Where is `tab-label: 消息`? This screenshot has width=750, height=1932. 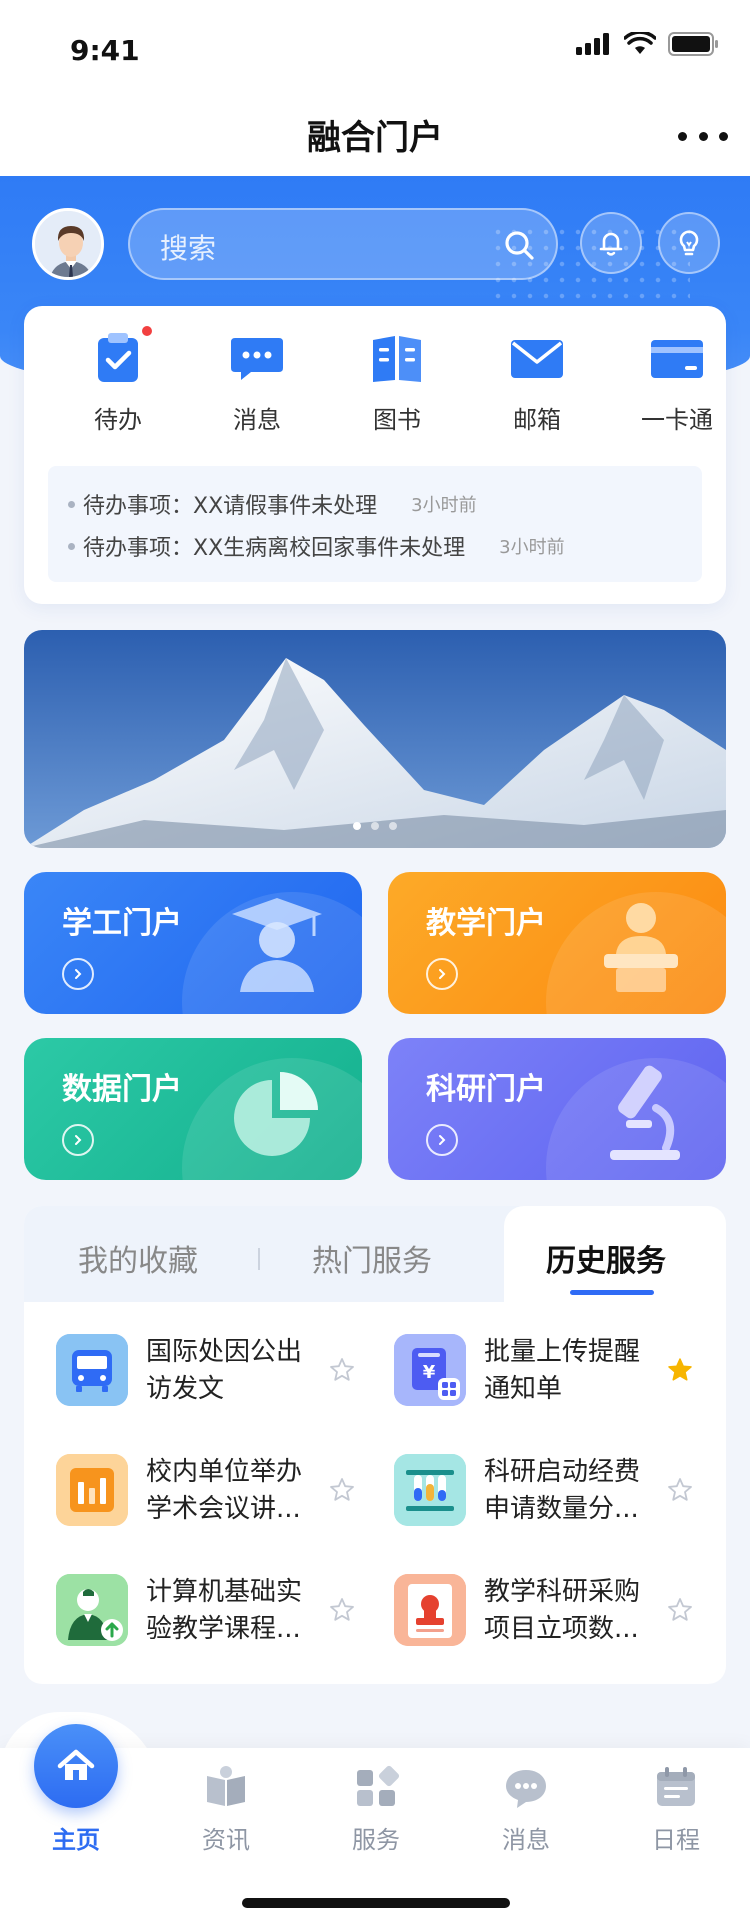
tab-label: 消息 is located at coordinates (526, 1840).